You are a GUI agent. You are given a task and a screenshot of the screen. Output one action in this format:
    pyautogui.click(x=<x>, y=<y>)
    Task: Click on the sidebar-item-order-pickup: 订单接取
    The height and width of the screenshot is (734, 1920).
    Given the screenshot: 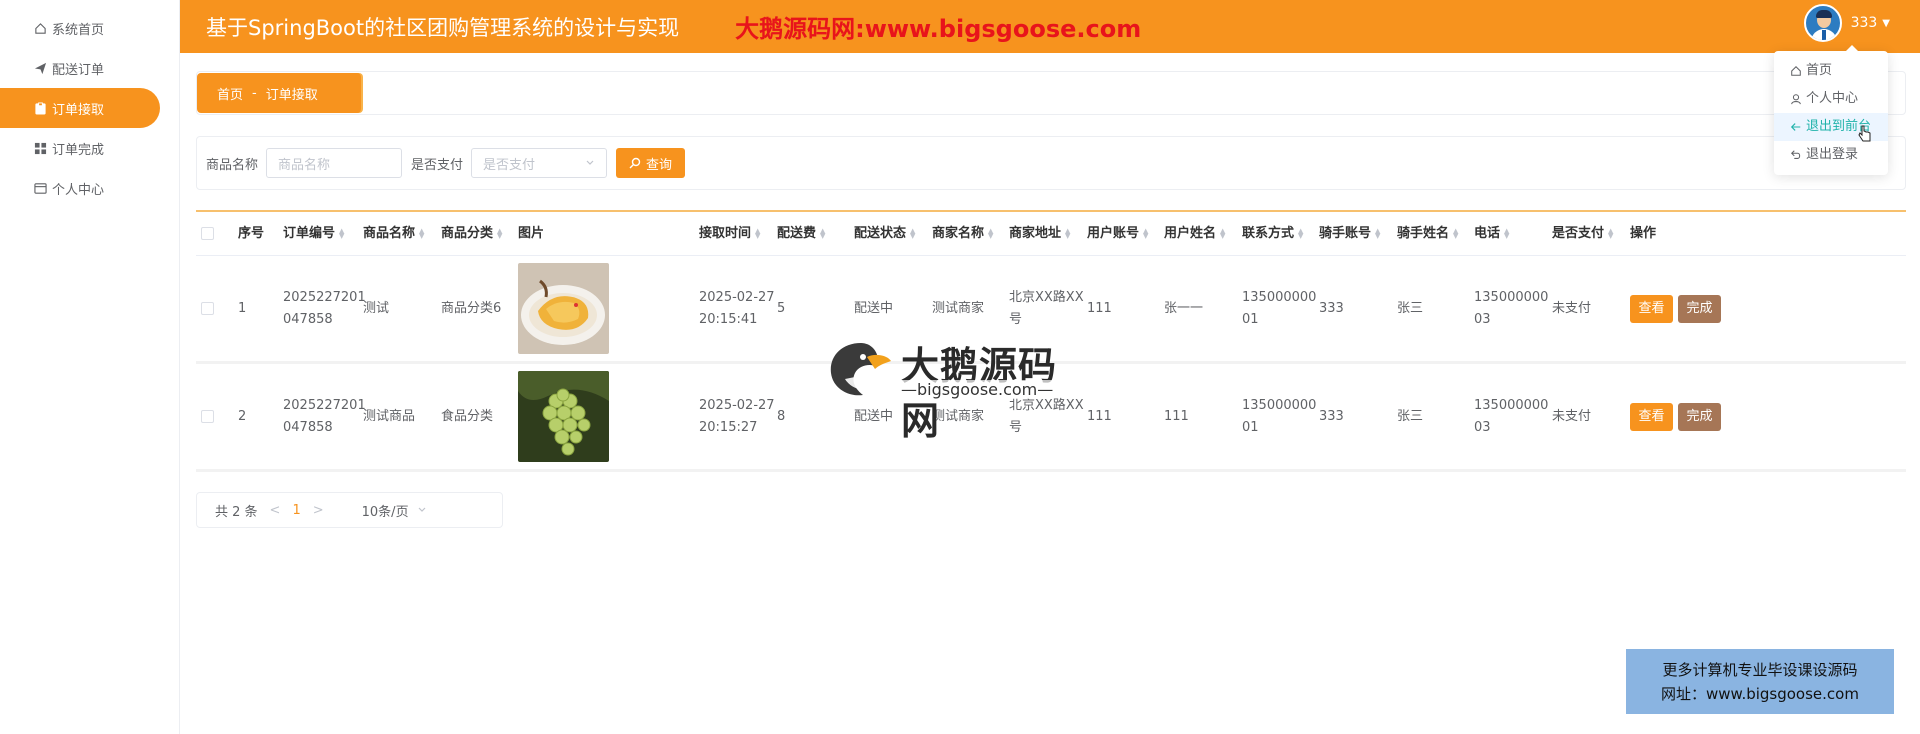 What is the action you would take?
    pyautogui.click(x=80, y=108)
    